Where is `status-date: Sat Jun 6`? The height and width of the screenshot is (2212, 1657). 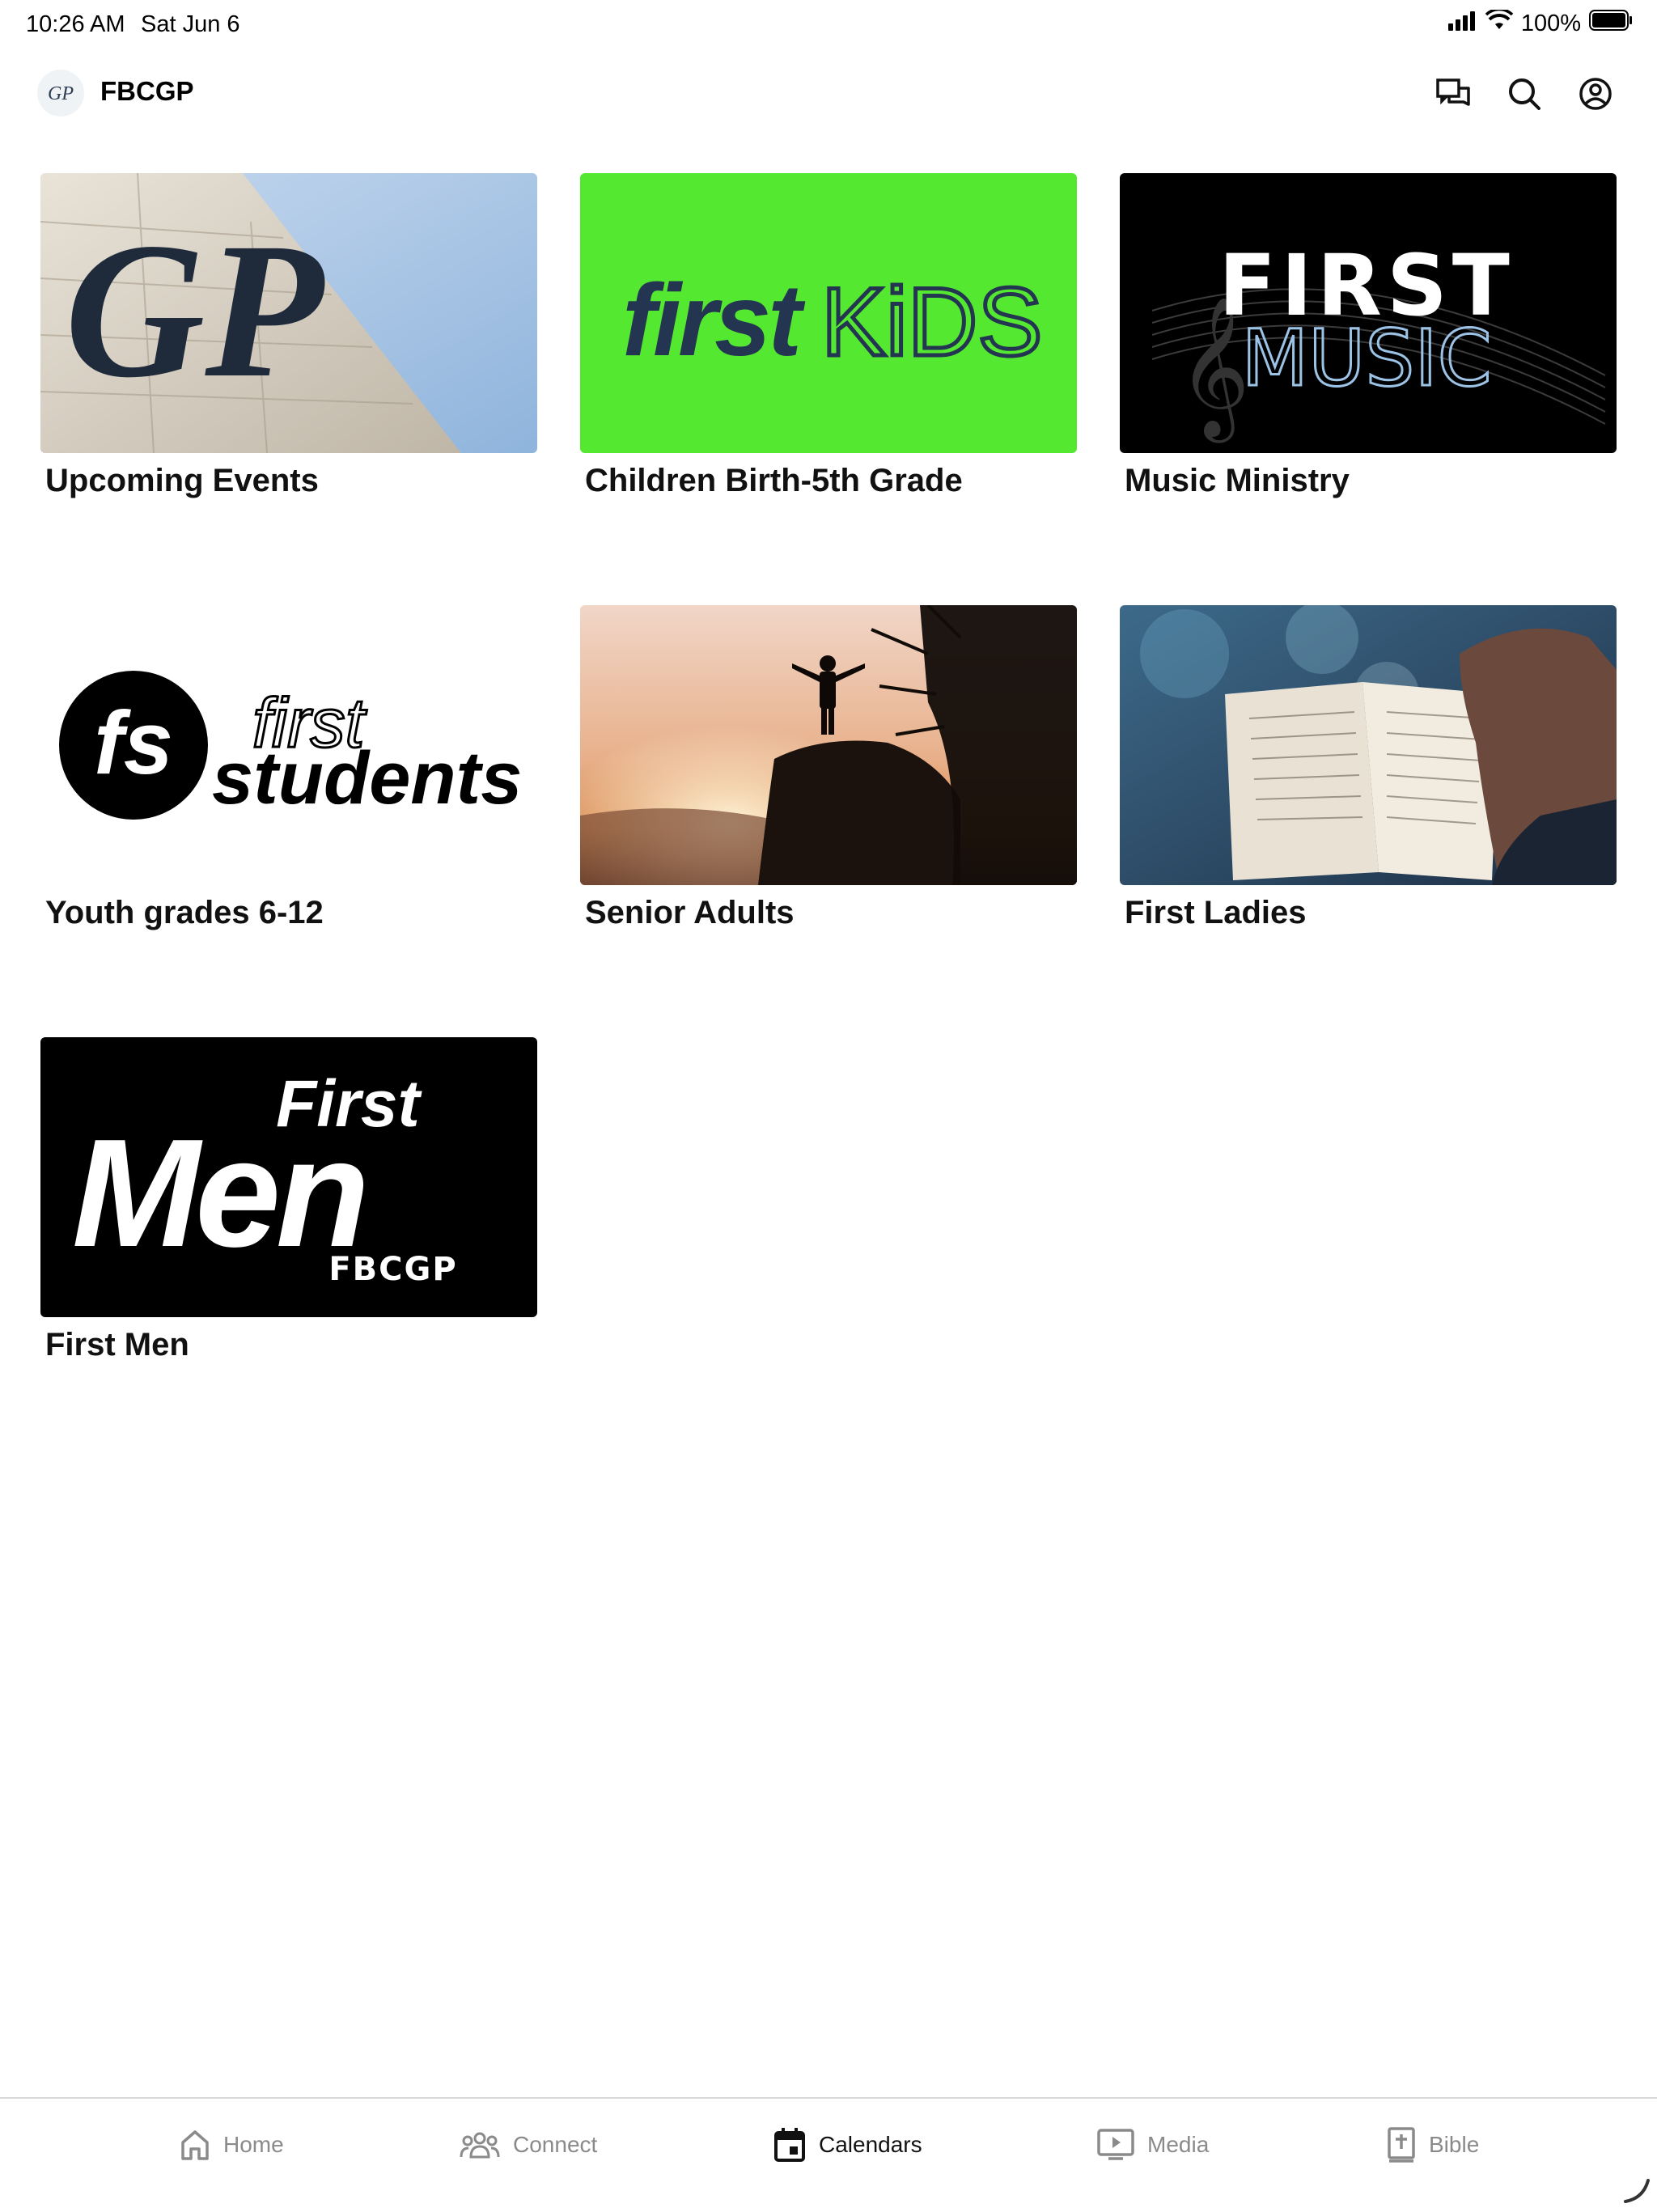 status-date: Sat Jun 6 is located at coordinates (190, 24).